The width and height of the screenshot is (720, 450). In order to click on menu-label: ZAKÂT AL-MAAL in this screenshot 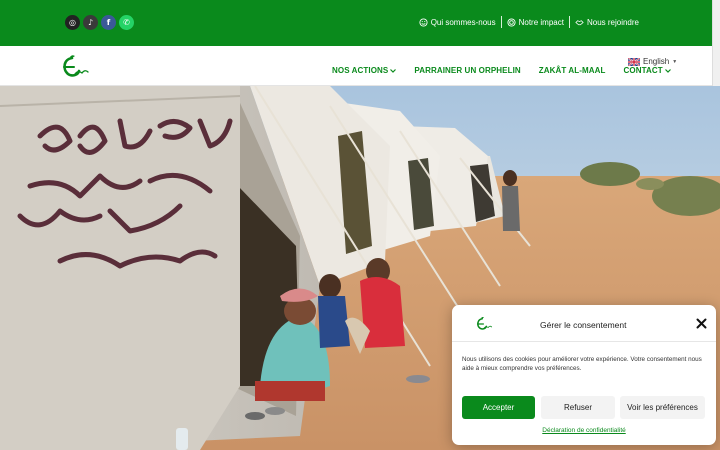, I will do `click(572, 70)`.